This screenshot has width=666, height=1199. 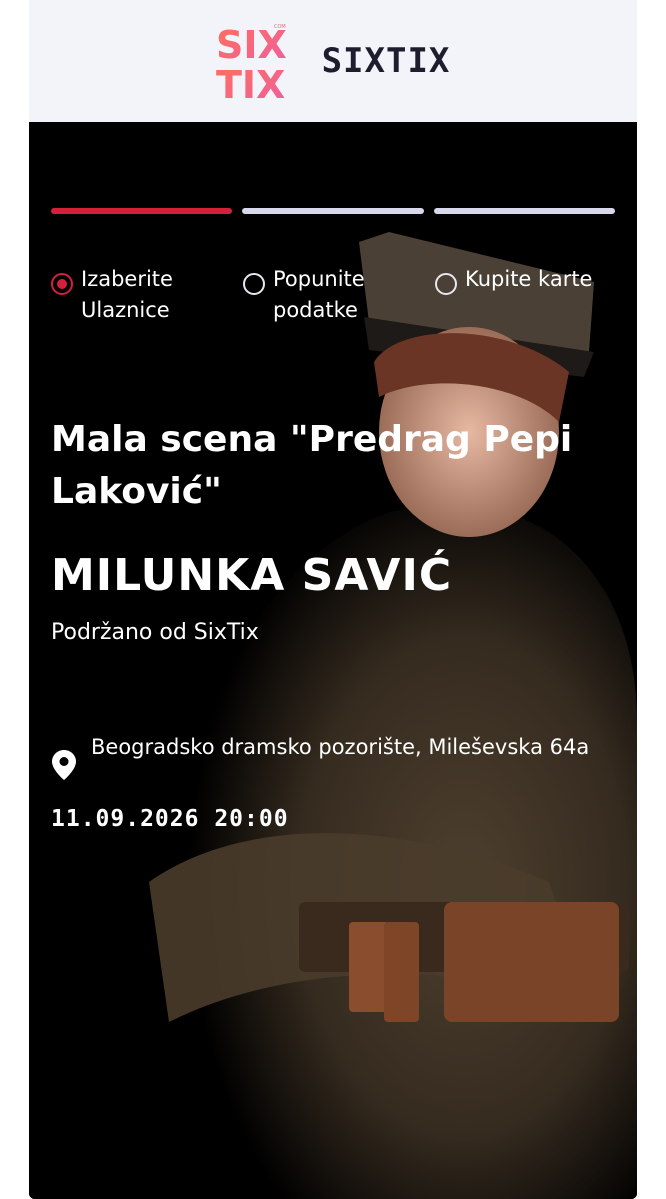 What do you see at coordinates (386, 61) in the screenshot?
I see `brand-name: SIXTIX` at bounding box center [386, 61].